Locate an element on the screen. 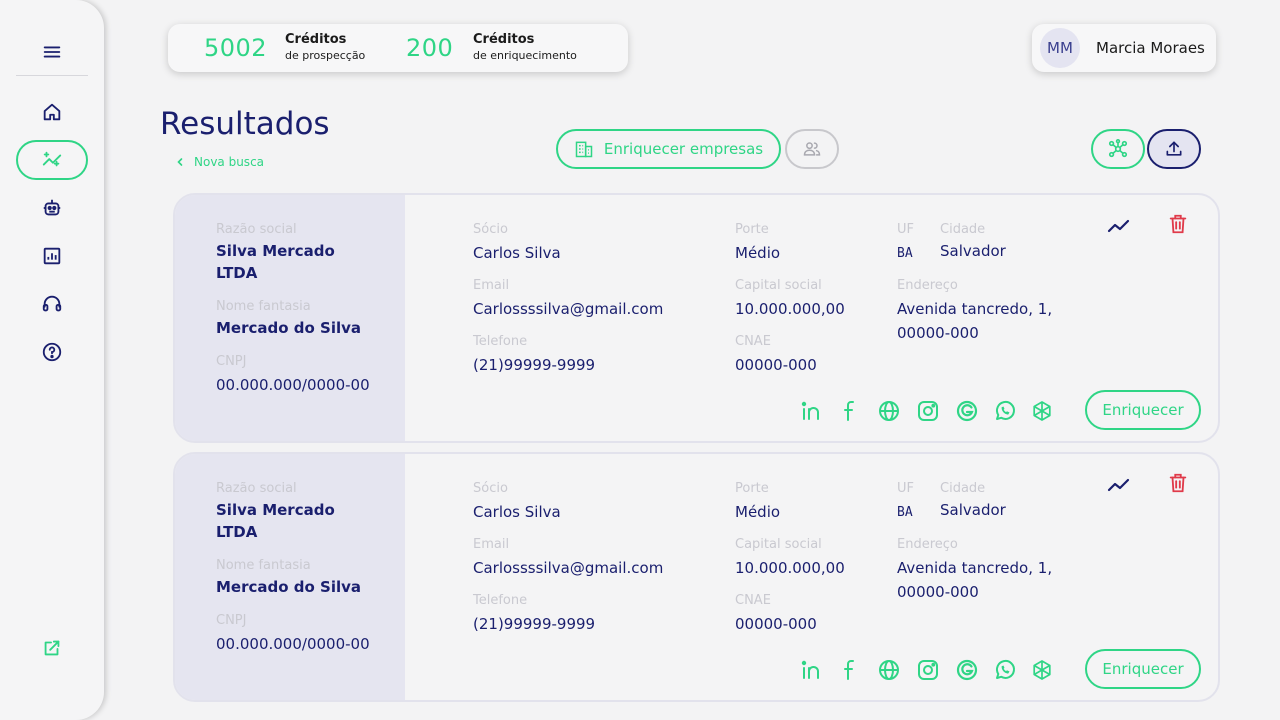 Image resolution: width=1280 pixels, height=720 pixels. prospect-credits-subtitle: de prospecção is located at coordinates (325, 55).